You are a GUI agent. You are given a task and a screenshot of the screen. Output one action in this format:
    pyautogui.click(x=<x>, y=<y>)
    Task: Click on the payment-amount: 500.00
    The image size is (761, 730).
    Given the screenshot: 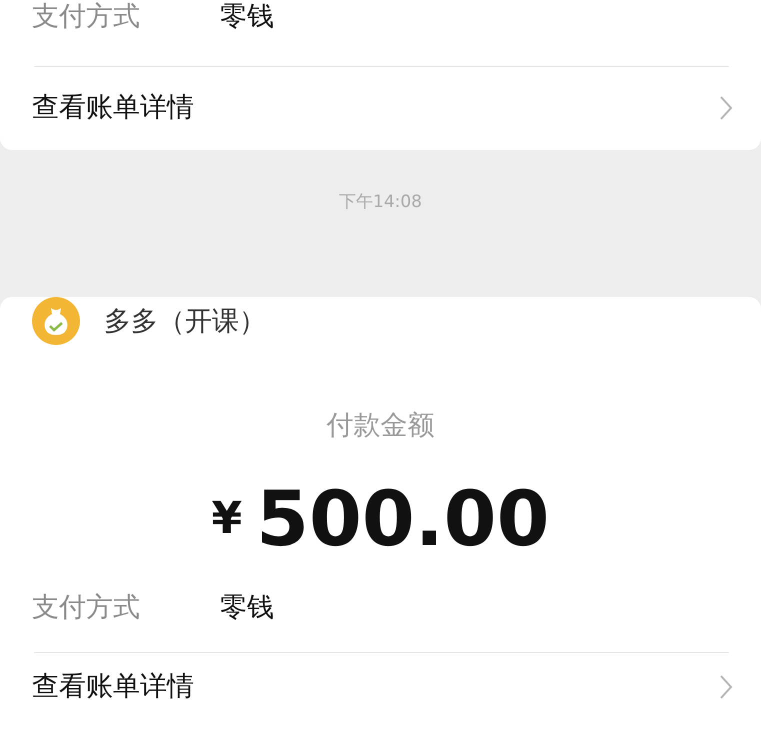 What is the action you would take?
    pyautogui.click(x=403, y=518)
    